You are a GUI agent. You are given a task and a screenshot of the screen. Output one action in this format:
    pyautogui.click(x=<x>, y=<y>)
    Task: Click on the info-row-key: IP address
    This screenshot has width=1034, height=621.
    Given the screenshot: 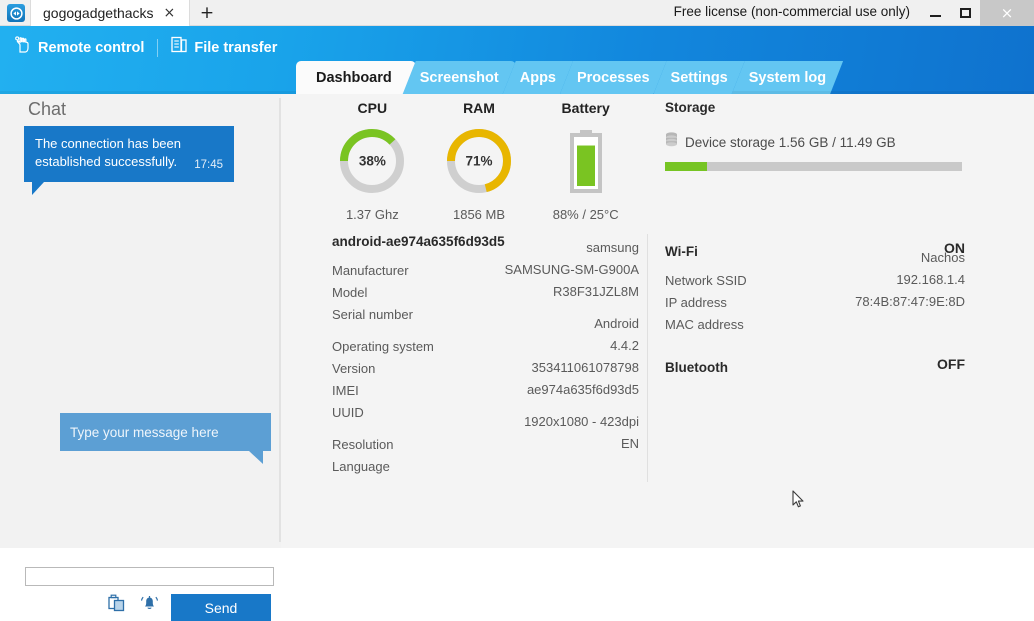 What is the action you would take?
    pyautogui.click(x=696, y=302)
    